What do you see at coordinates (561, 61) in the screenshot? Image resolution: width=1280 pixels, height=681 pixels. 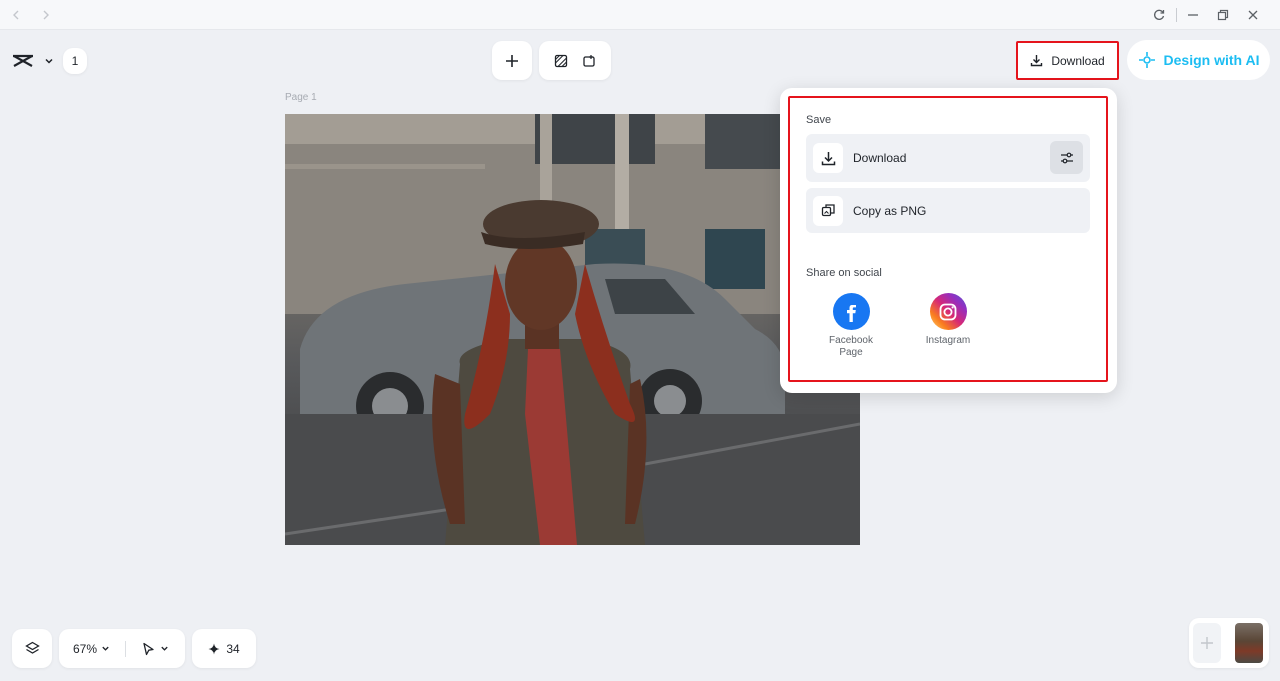 I see `background-icon` at bounding box center [561, 61].